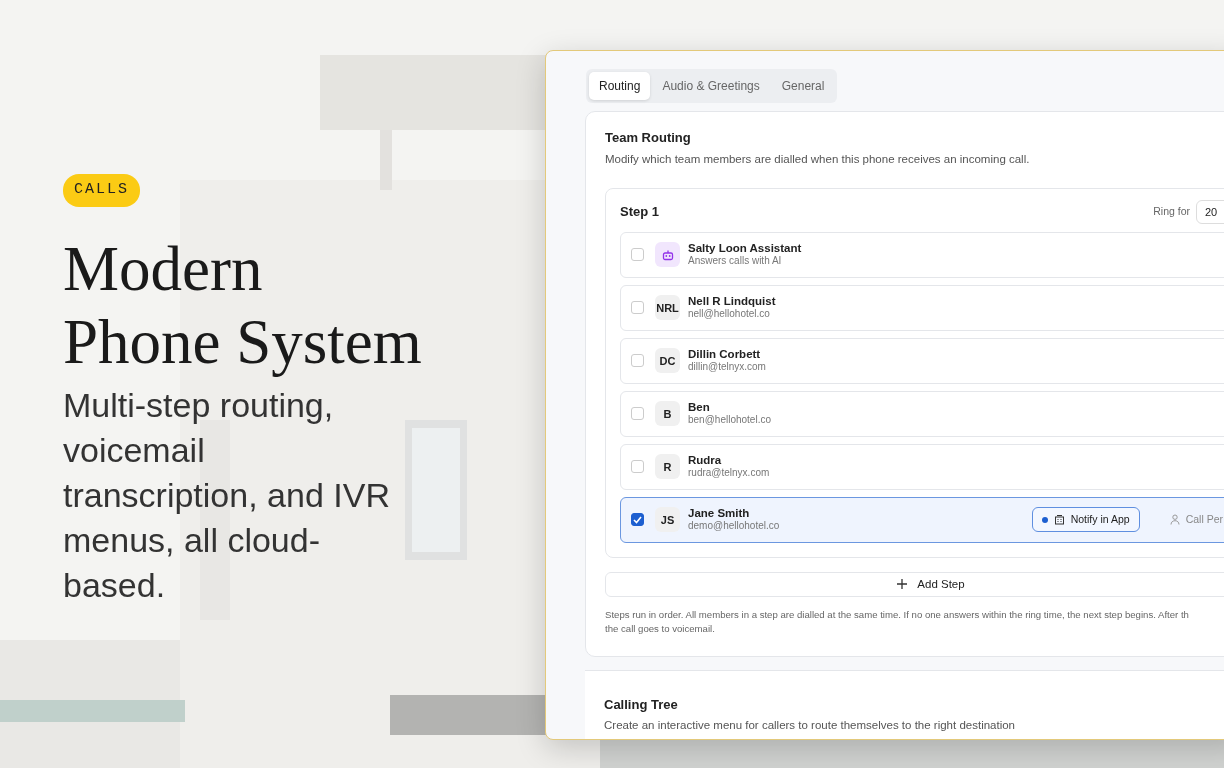 The width and height of the screenshot is (1224, 768). I want to click on member-detail: ben@hellohotel.co, so click(729, 420).